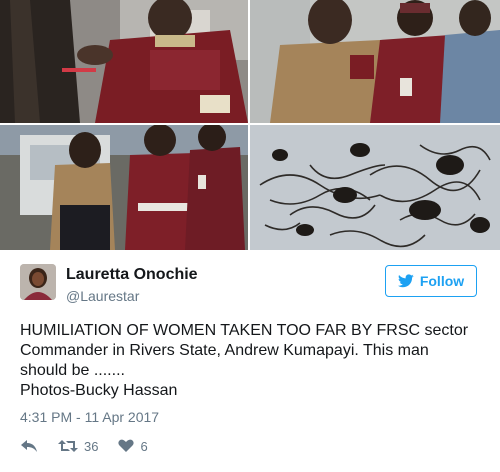 Image resolution: width=500 pixels, height=472 pixels. I want to click on tweet-text-line: Photos-Bucky Hassan, so click(99, 390).